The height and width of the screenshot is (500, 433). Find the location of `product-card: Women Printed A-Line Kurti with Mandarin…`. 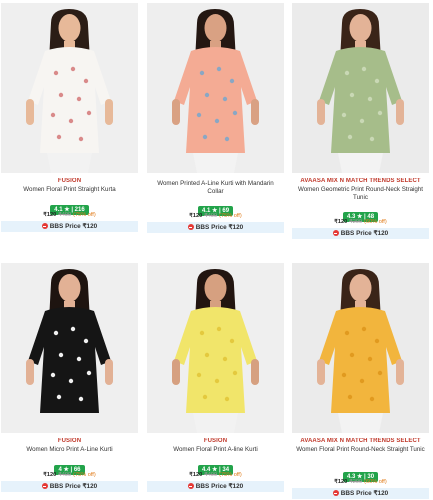

product-card: Women Printed A-Line Kurti with Mandarin… is located at coordinates (215, 118).